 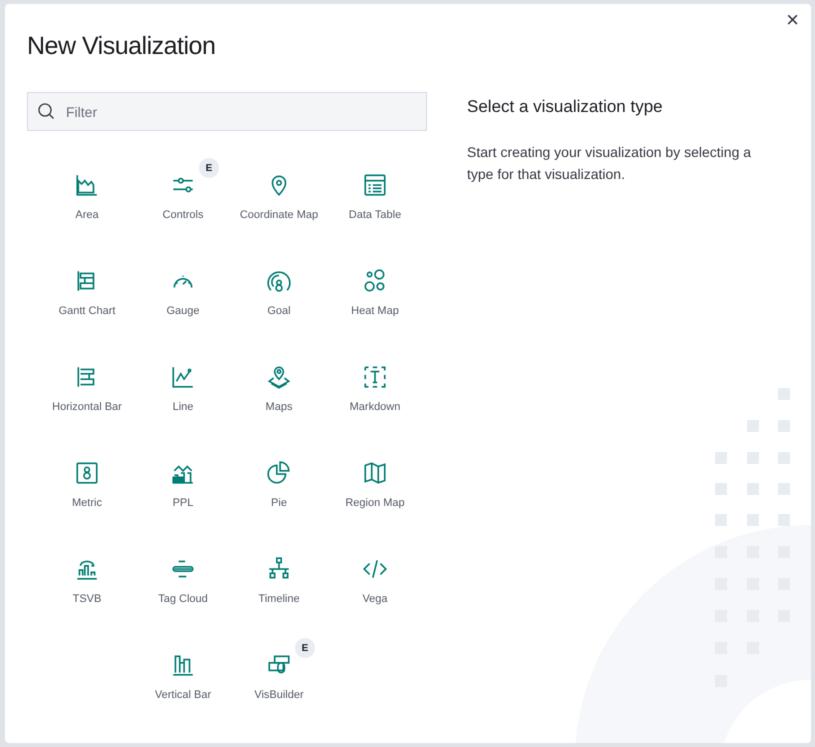 I want to click on info-heading: Select a visualization type, so click(x=565, y=107).